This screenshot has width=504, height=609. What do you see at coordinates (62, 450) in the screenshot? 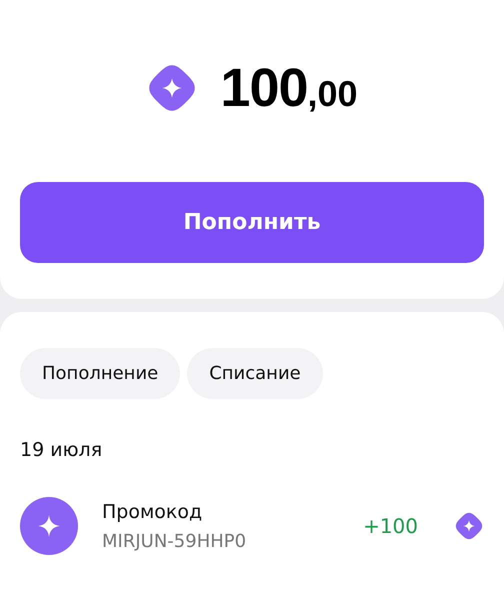
I see `date-heading: 19 июля` at bounding box center [62, 450].